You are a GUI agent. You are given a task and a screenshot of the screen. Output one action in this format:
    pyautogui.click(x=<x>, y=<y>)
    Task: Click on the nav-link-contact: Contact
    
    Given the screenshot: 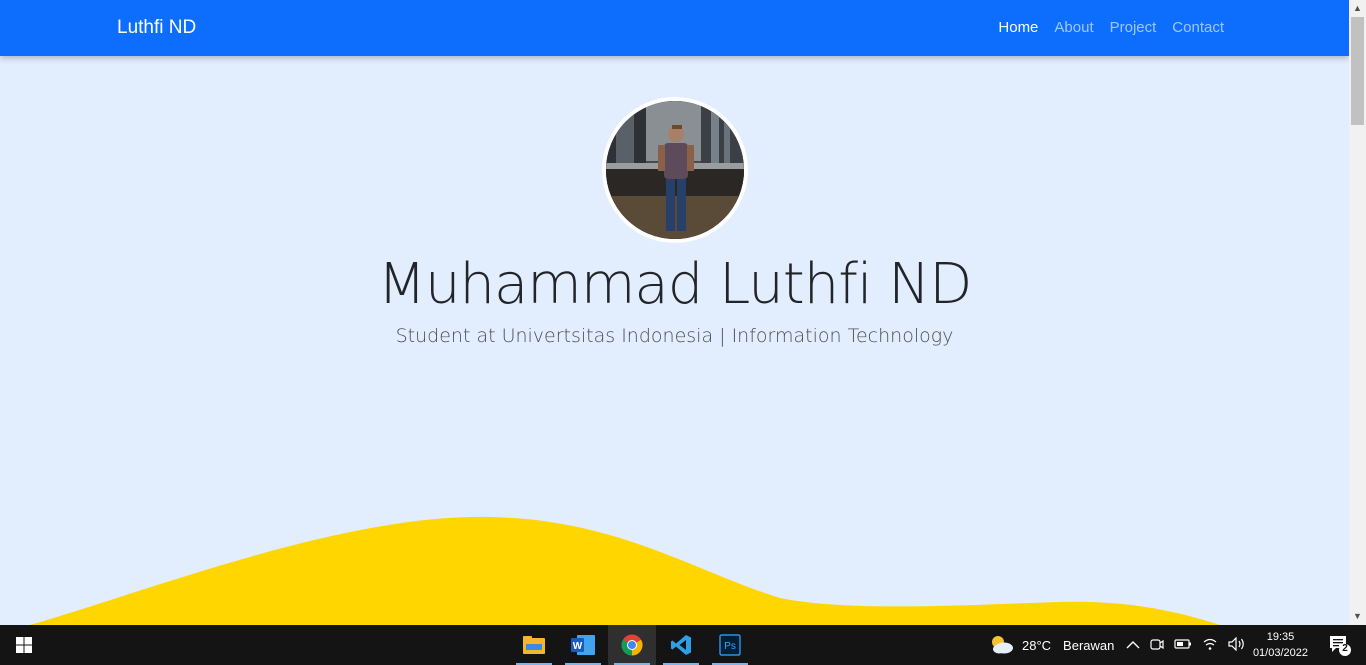 What is the action you would take?
    pyautogui.click(x=1198, y=27)
    